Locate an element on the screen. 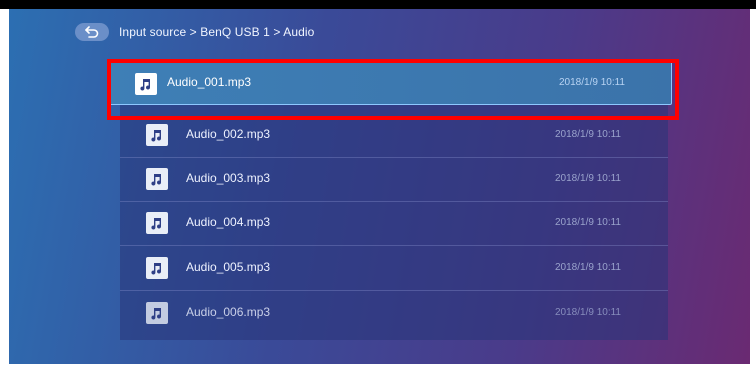  top-bar is located at coordinates (378, 4).